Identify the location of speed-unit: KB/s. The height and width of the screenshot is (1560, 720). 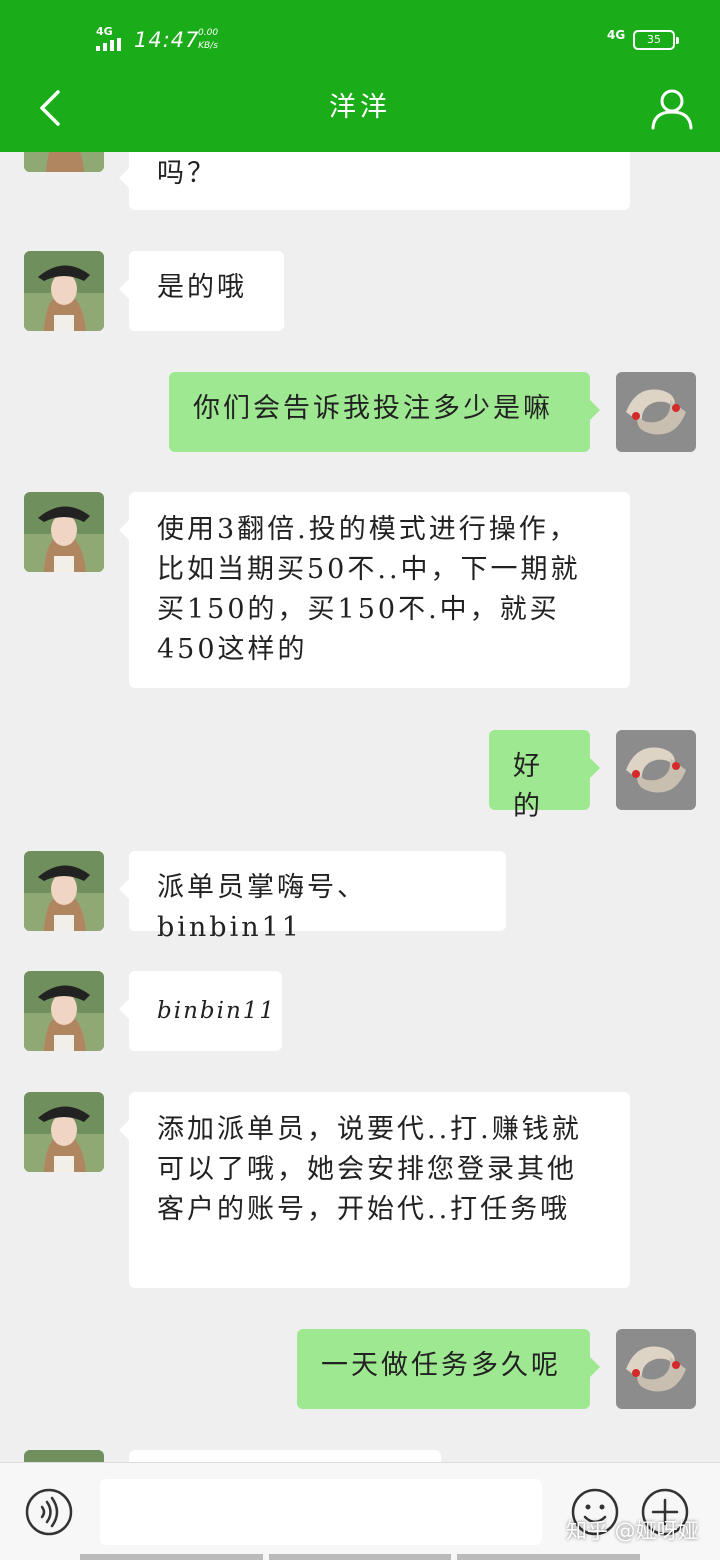
(208, 46).